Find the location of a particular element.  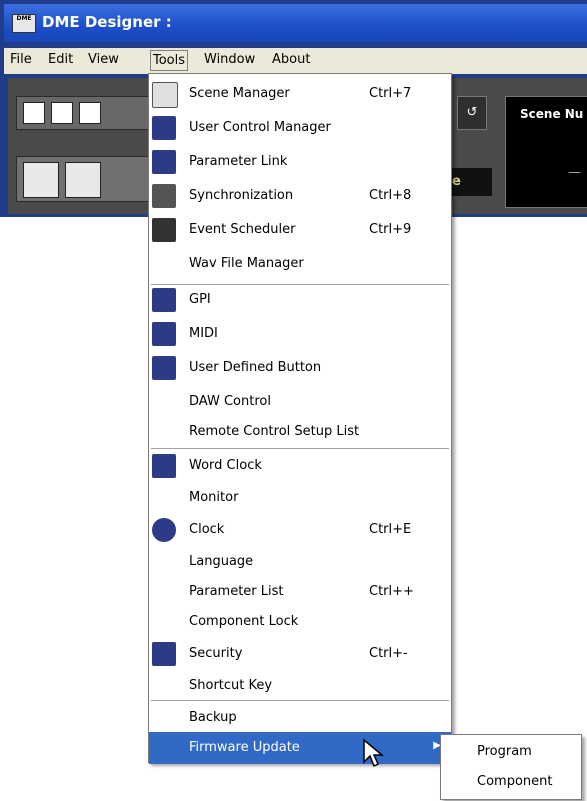

submenu-item-label: Component is located at coordinates (515, 781).